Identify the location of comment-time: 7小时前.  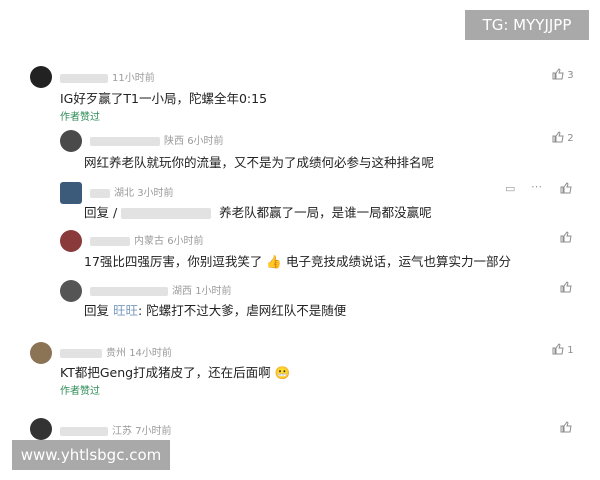
(153, 431).